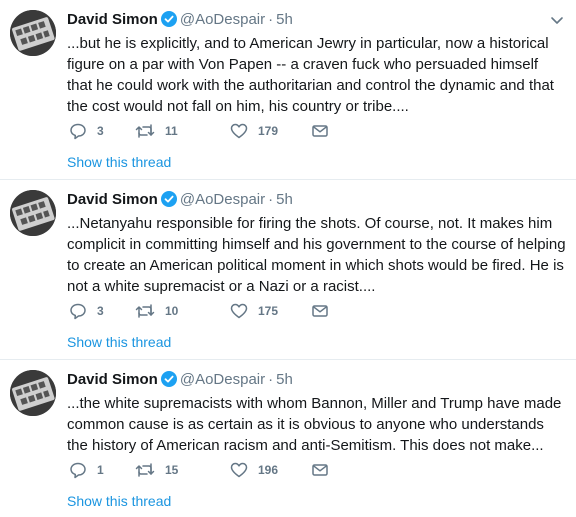  I want to click on like-count: 196, so click(268, 470).